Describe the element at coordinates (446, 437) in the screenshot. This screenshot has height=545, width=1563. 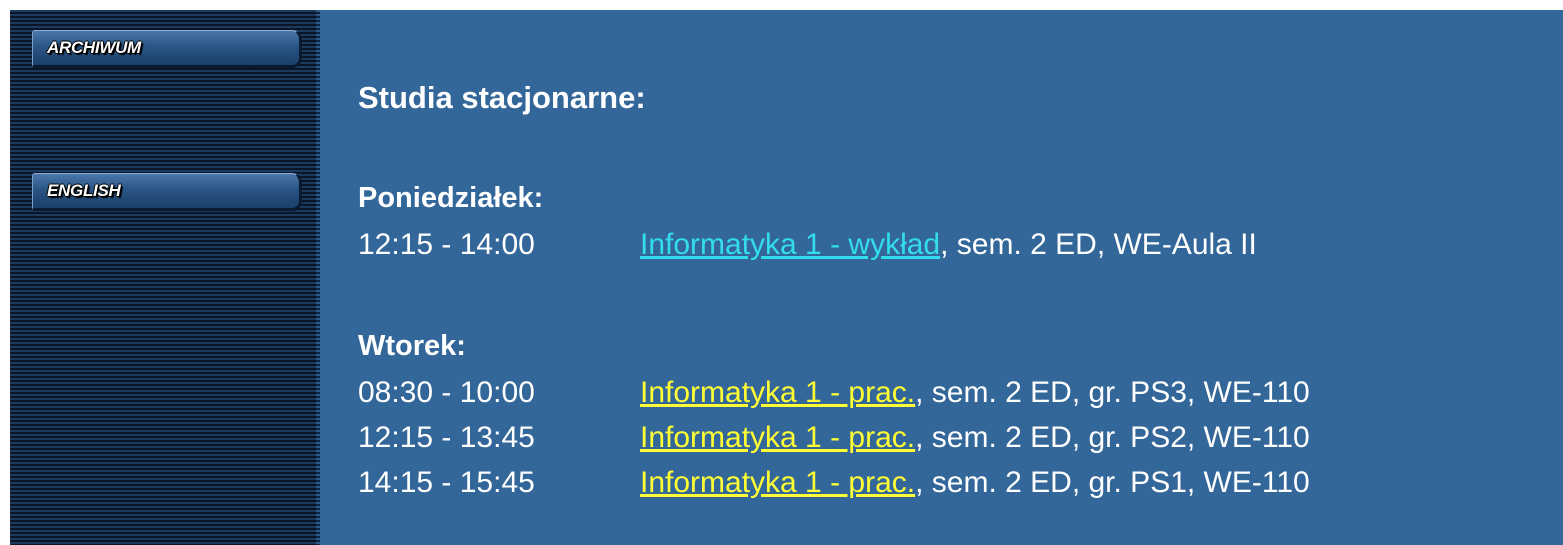
I see `time-range: 12:15 - 13:45` at that location.